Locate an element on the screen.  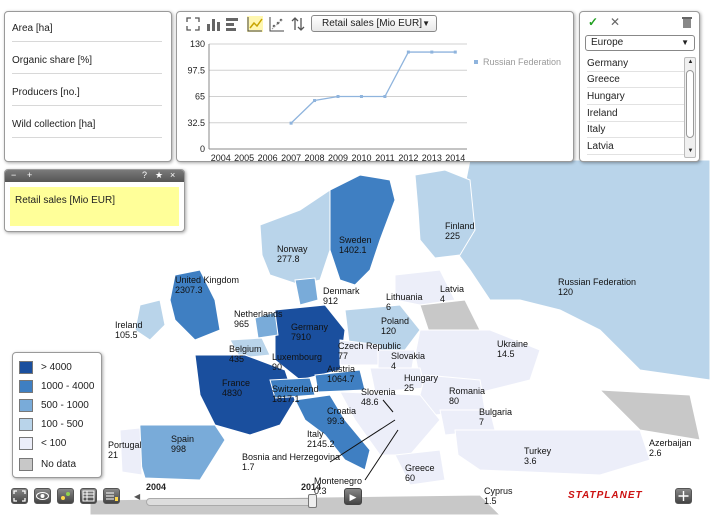
timeline-track is located at coordinates (231, 502).